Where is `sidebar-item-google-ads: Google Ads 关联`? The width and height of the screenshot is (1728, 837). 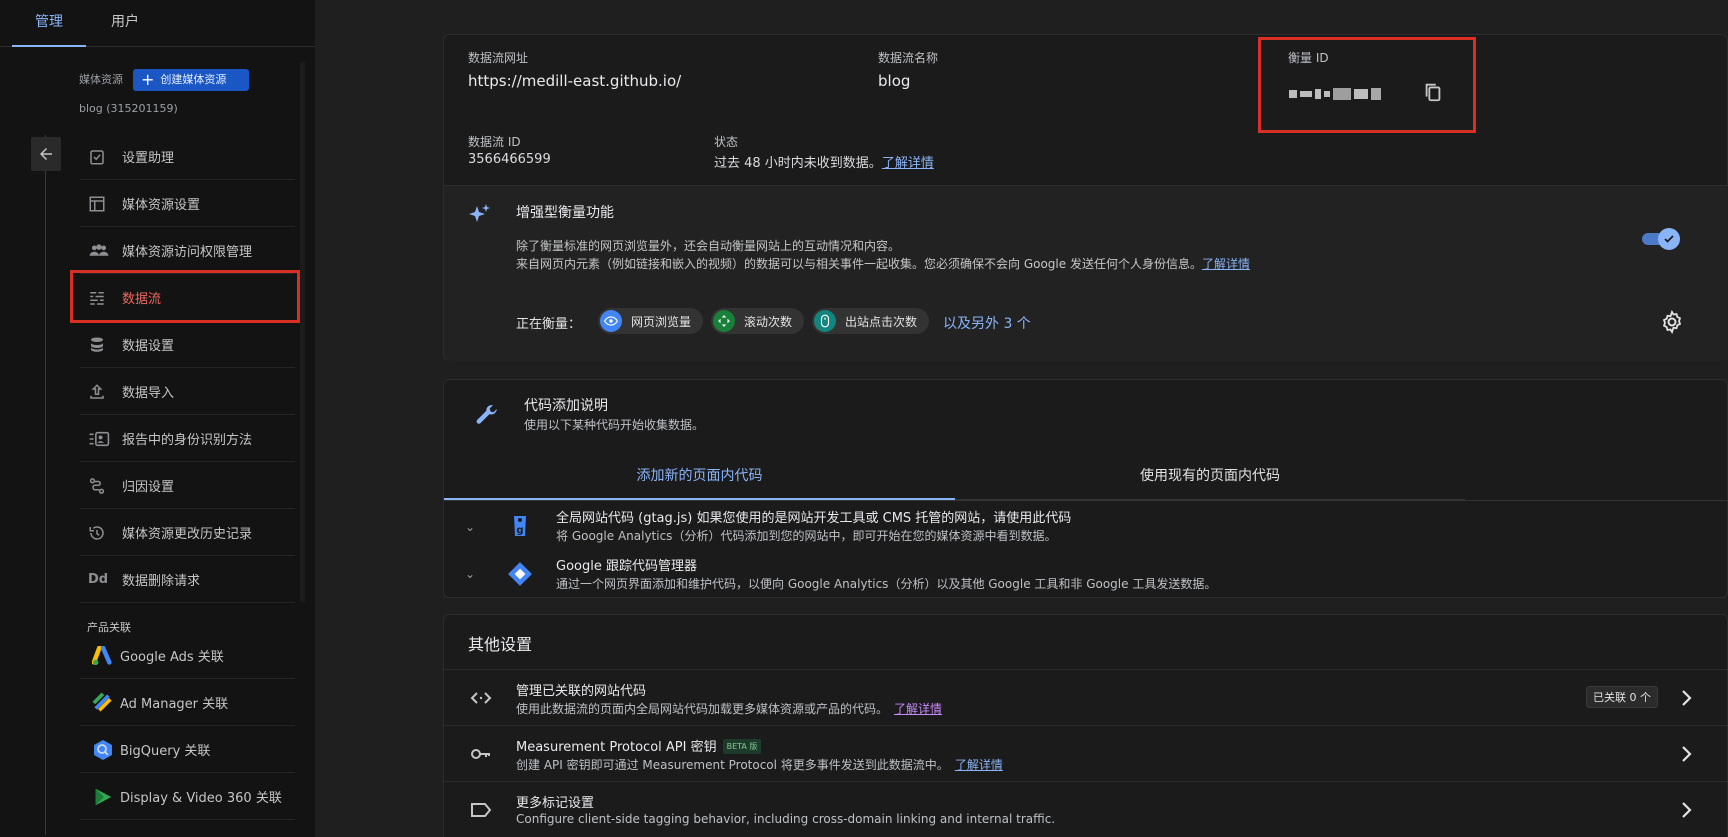
sidebar-item-google-ads: Google Ads 关联 is located at coordinates (187, 656).